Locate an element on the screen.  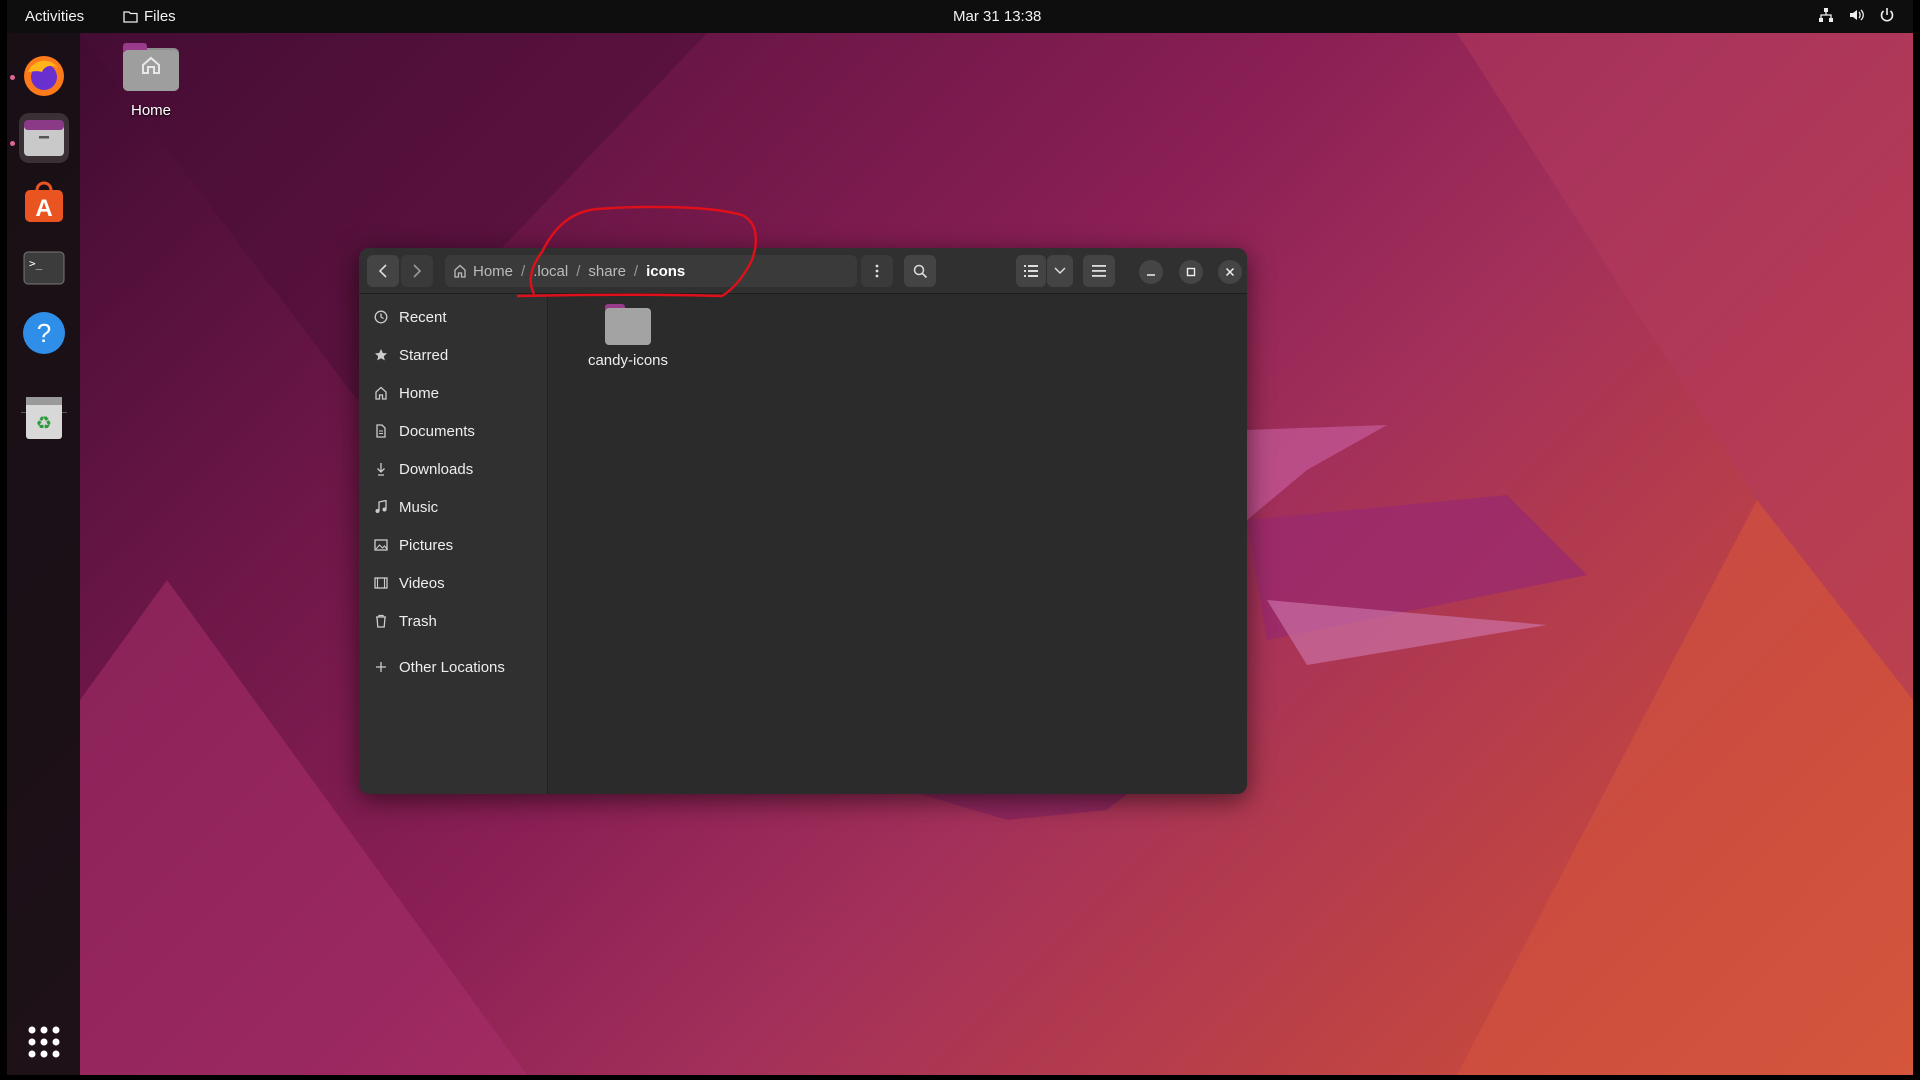
view-list-button is located at coordinates (1031, 271).